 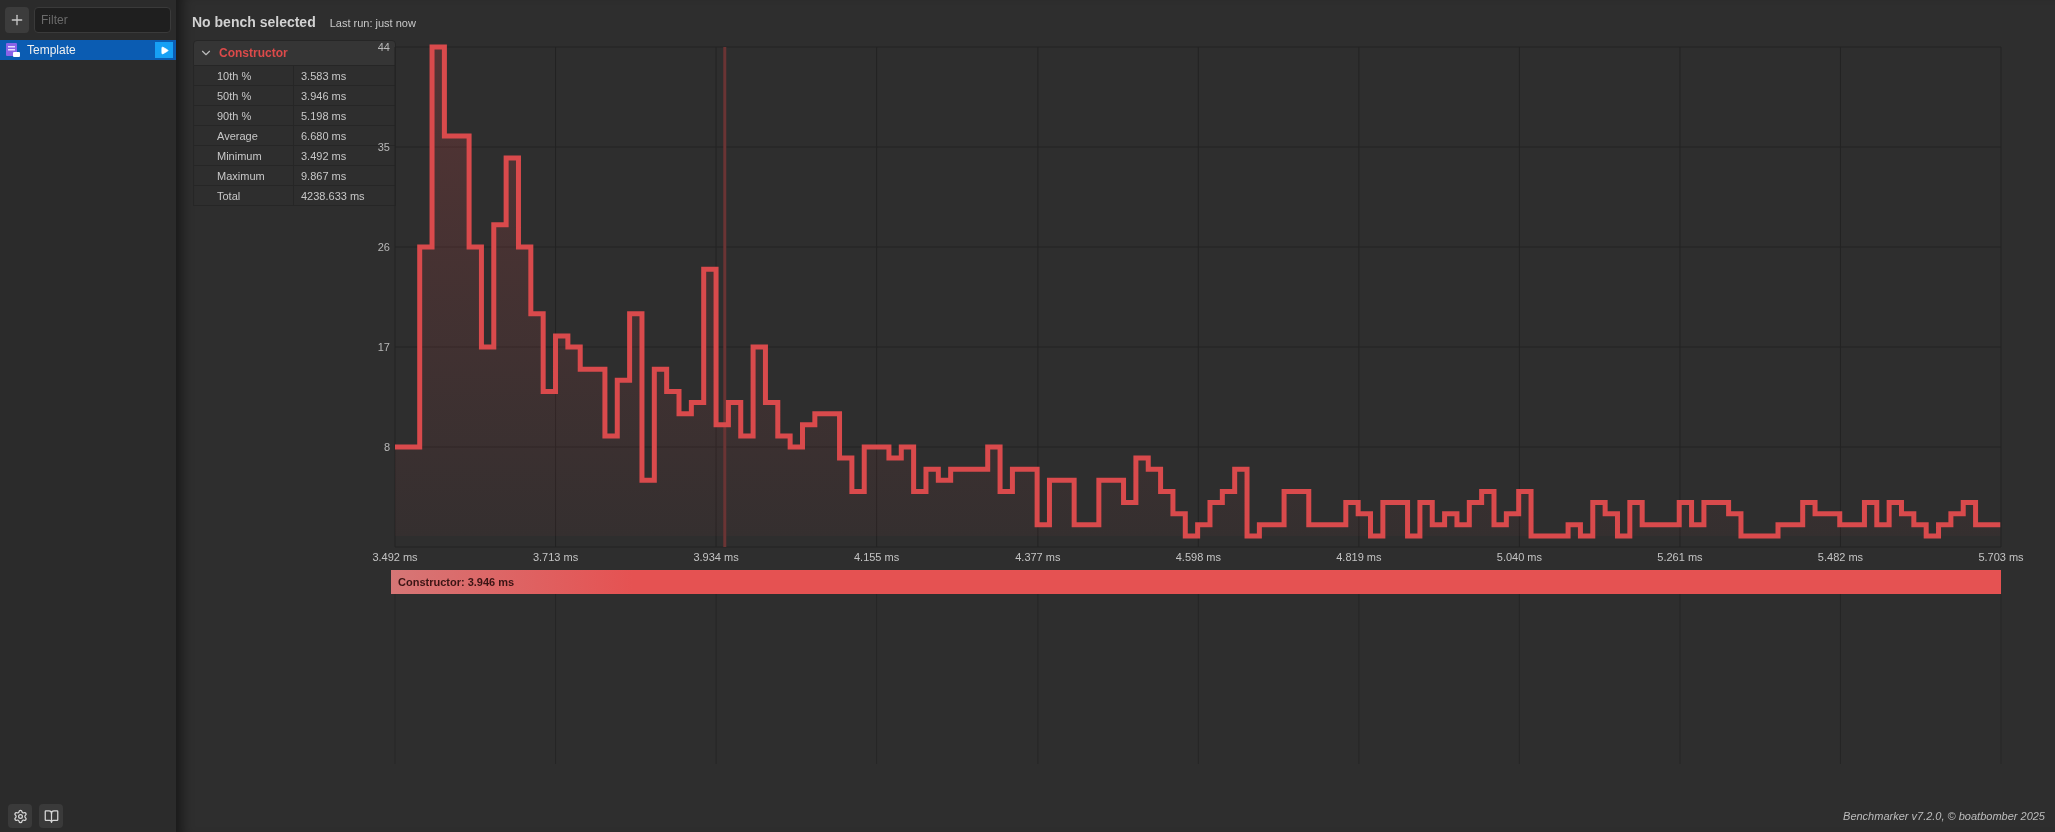 What do you see at coordinates (244, 195) in the screenshot?
I see `stat-label: Total` at bounding box center [244, 195].